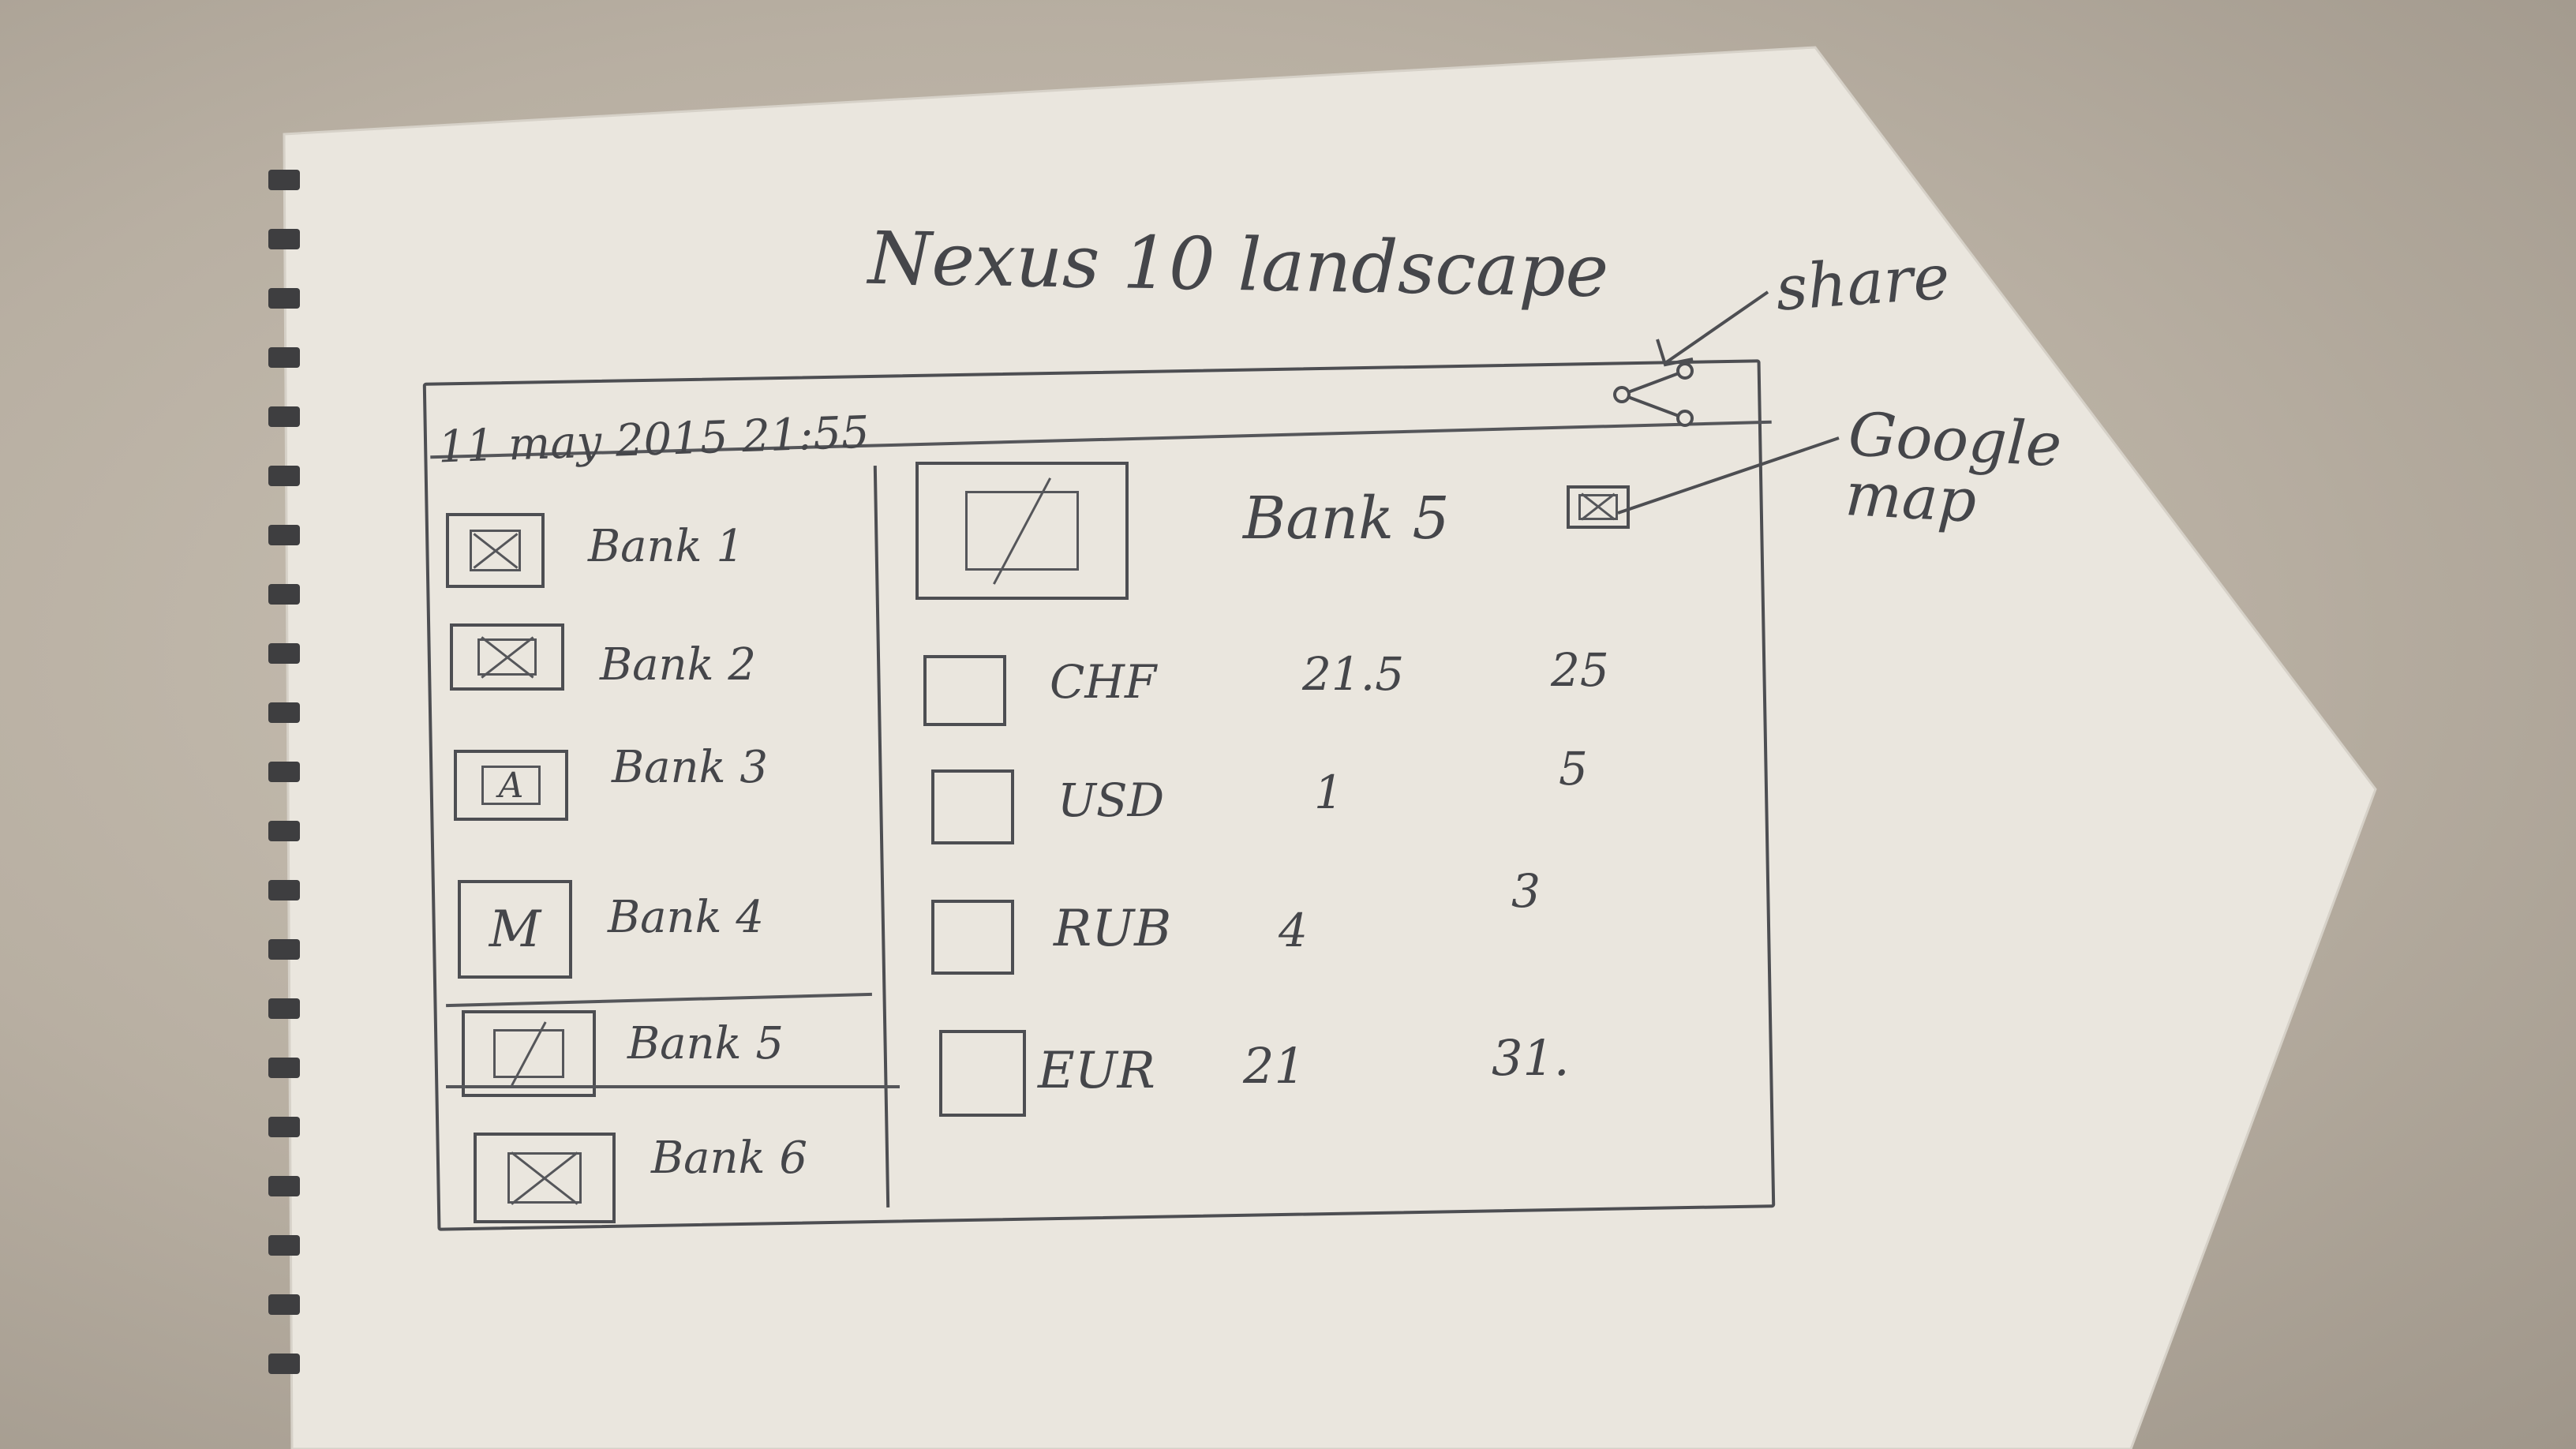 Image resolution: width=2576 pixels, height=1449 pixels. Describe the element at coordinates (1328, 792) in the screenshot. I see `currency-buy: 1` at that location.